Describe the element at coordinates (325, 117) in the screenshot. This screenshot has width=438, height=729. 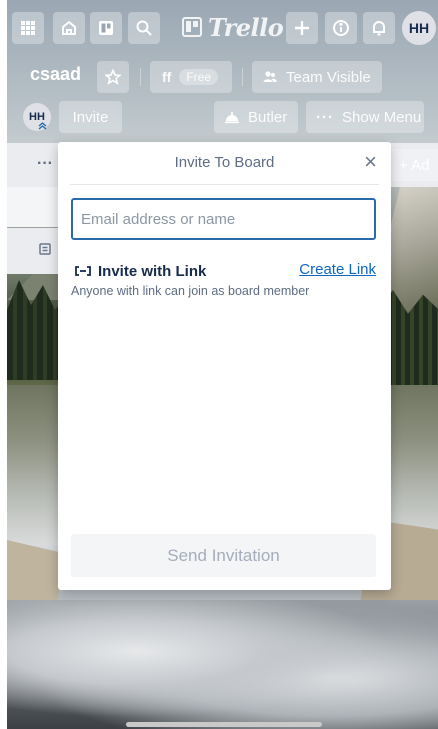
I see `more-icon: ···` at that location.